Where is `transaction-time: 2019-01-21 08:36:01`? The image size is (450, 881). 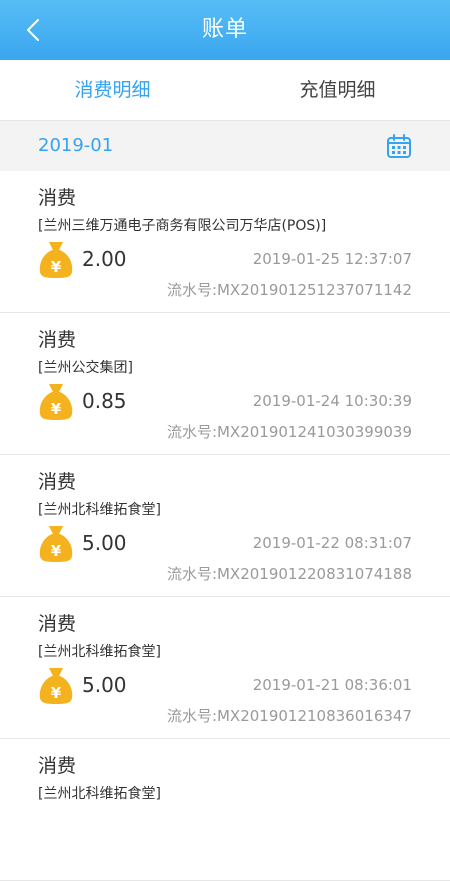 transaction-time: 2019-01-21 08:36:01 is located at coordinates (332, 685).